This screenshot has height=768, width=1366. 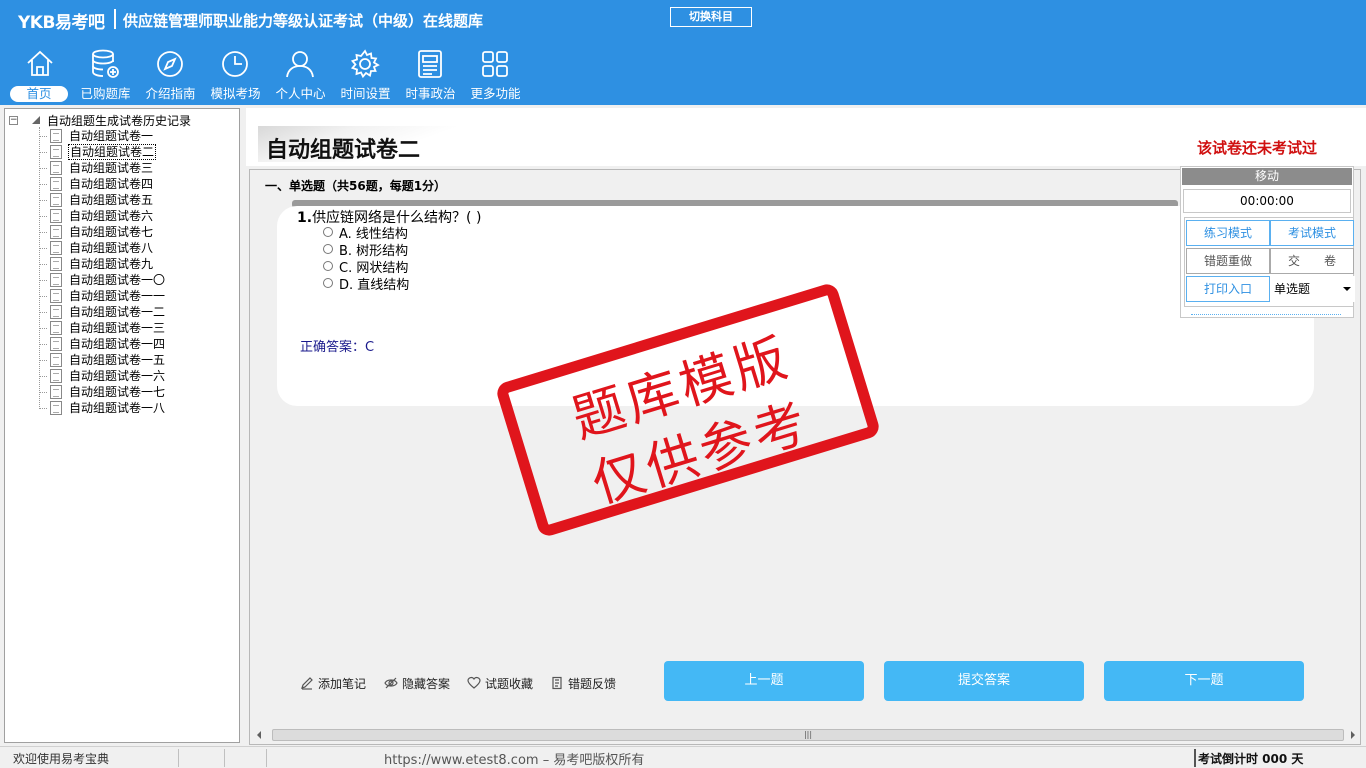 I want to click on question-number: 1., so click(x=305, y=218).